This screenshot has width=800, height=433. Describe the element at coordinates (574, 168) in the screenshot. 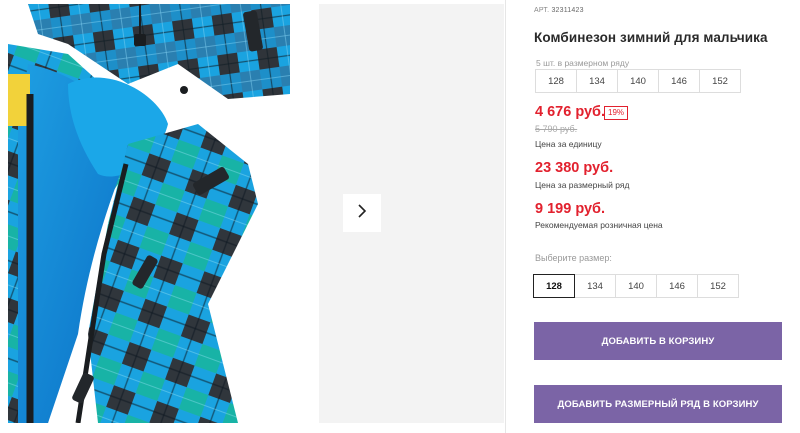

I see `set-price: 23 380 руб.` at that location.